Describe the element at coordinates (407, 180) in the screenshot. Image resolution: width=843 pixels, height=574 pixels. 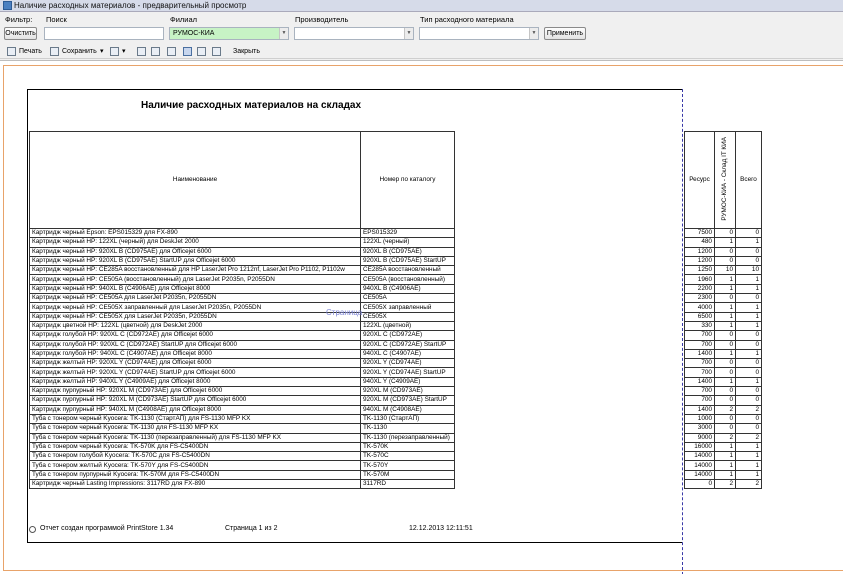
I see `column-header-catalog: Номер по каталогу` at that location.